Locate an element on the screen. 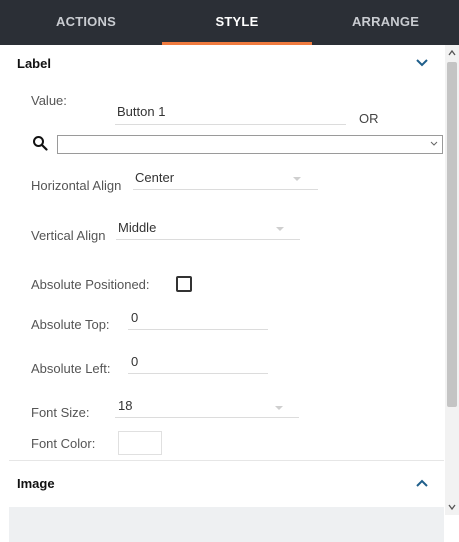  horizontal-align-select: Center is located at coordinates (225, 178).